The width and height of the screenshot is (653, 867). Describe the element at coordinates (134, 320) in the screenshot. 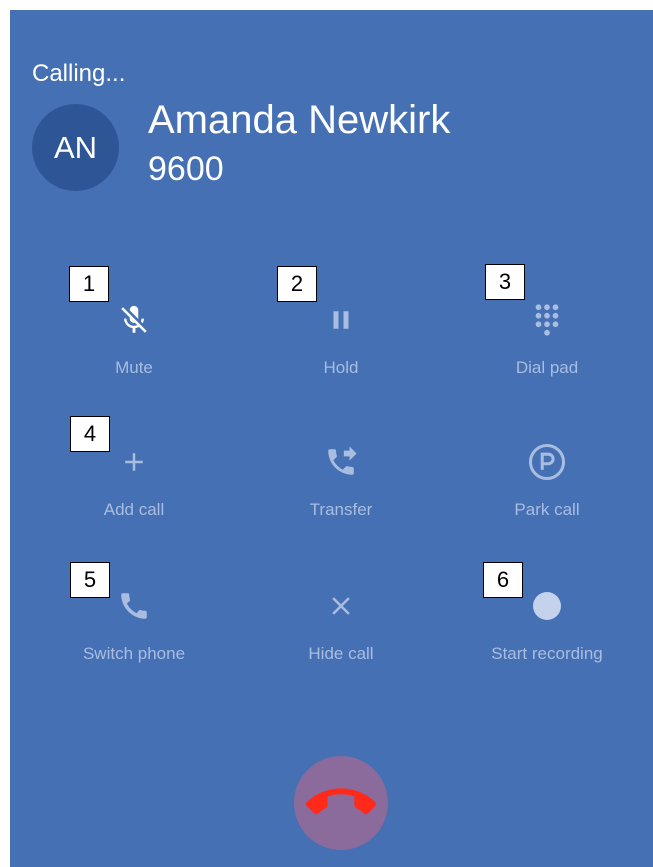

I see `mic-off-icon` at that location.